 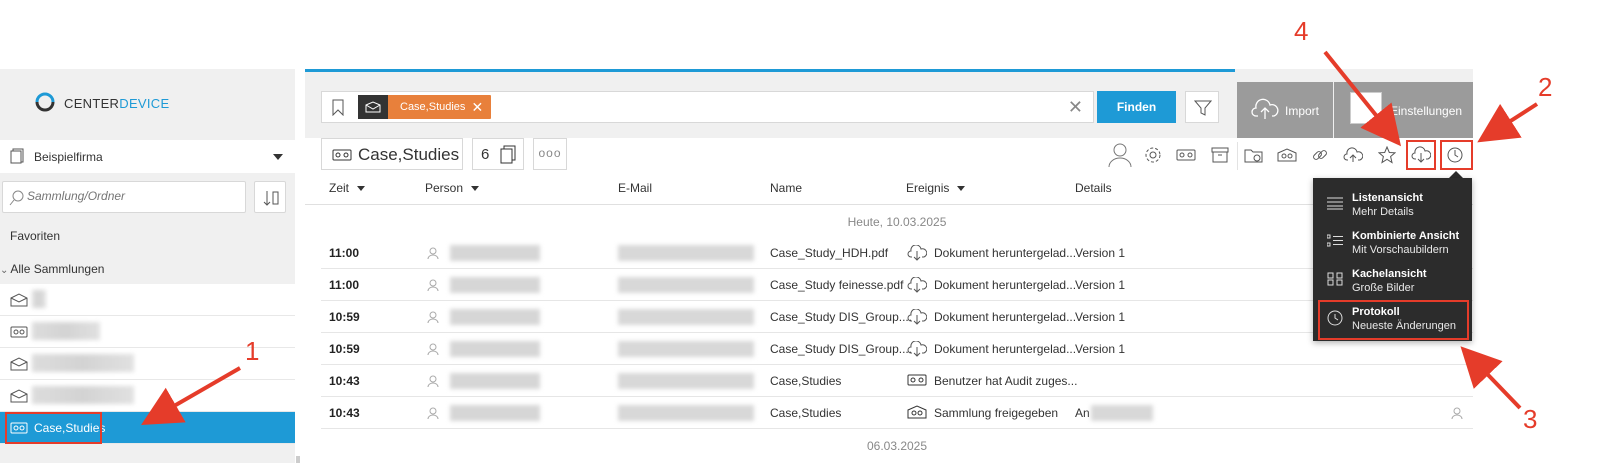 What do you see at coordinates (1075, 107) in the screenshot?
I see `clear-icon: ✕` at bounding box center [1075, 107].